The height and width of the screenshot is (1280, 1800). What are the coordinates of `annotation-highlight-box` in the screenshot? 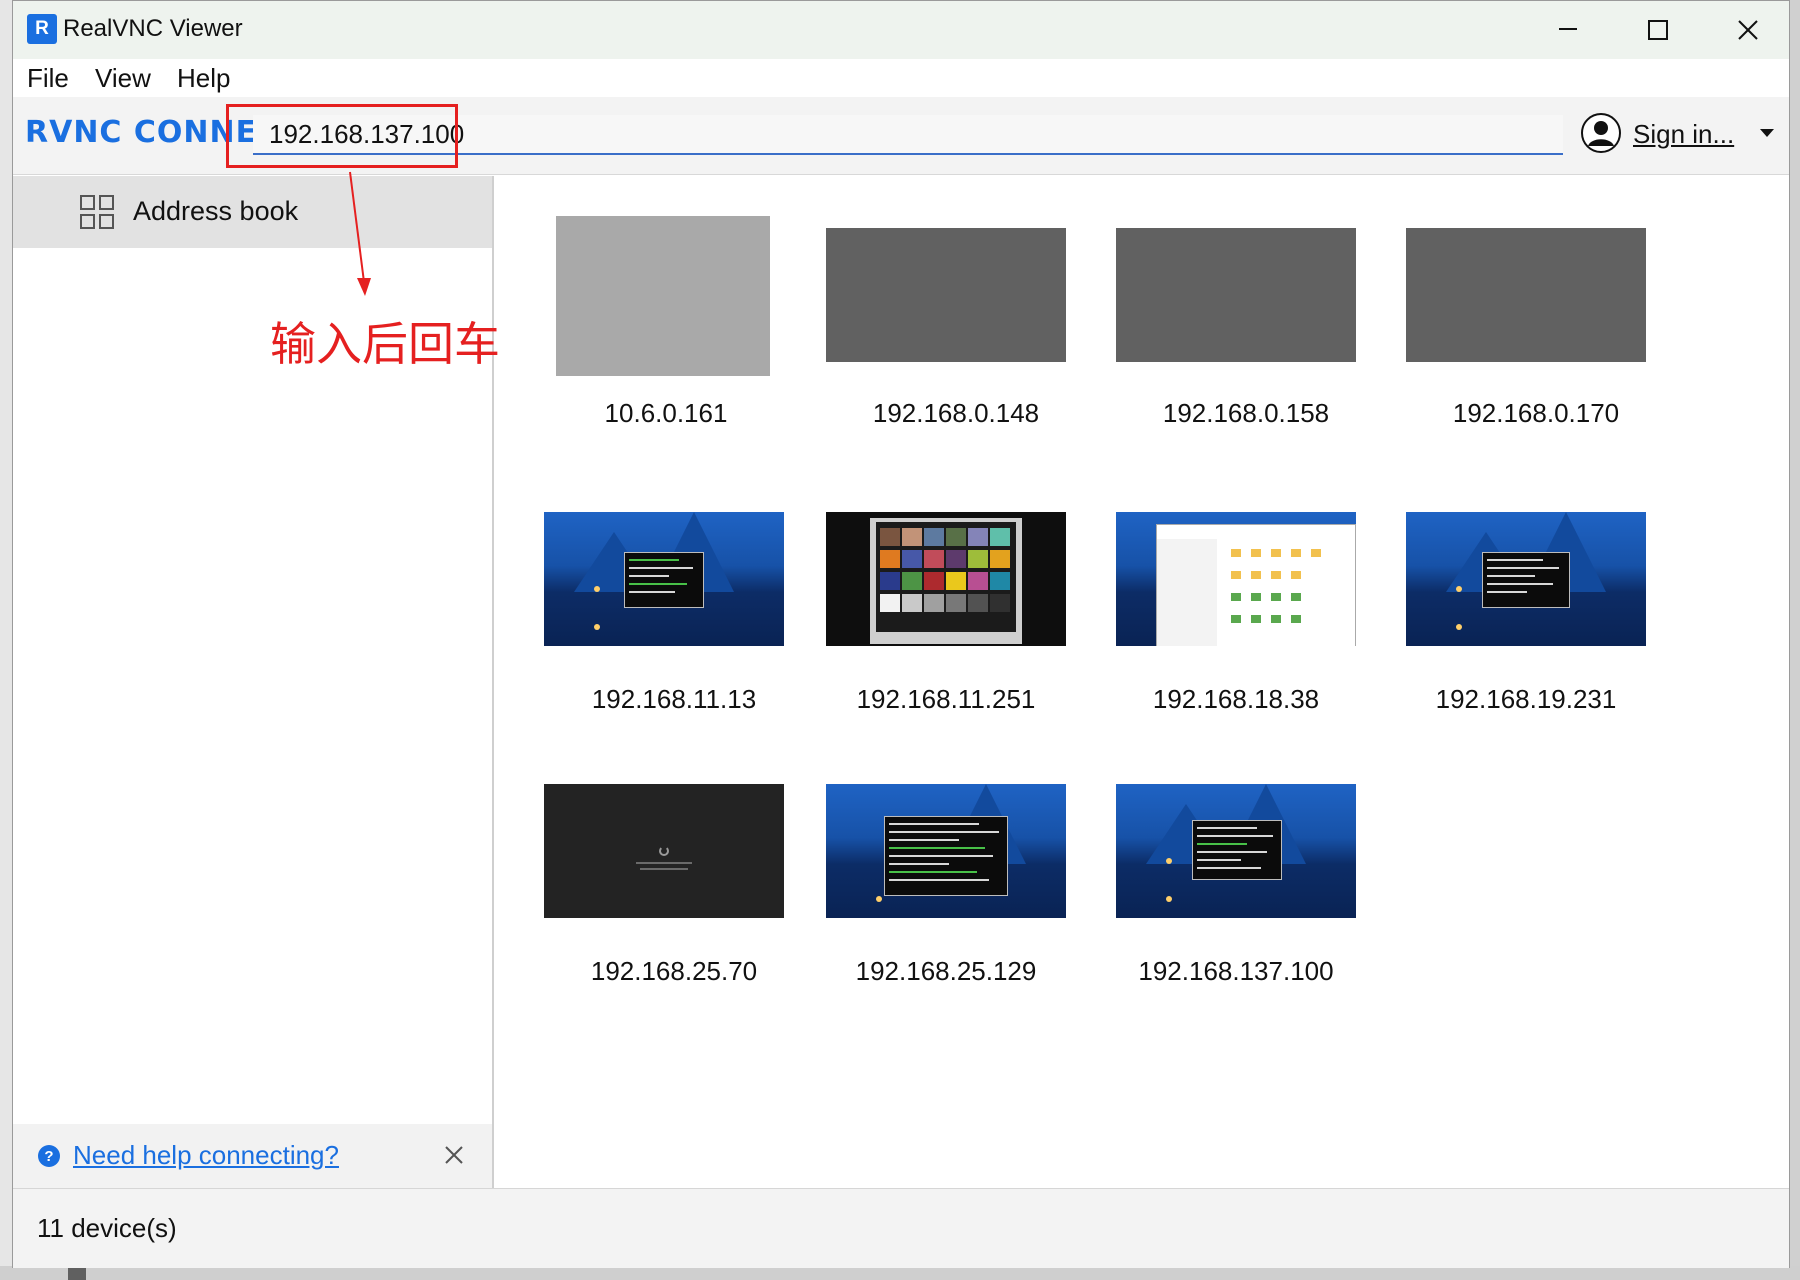 It's located at (342, 136).